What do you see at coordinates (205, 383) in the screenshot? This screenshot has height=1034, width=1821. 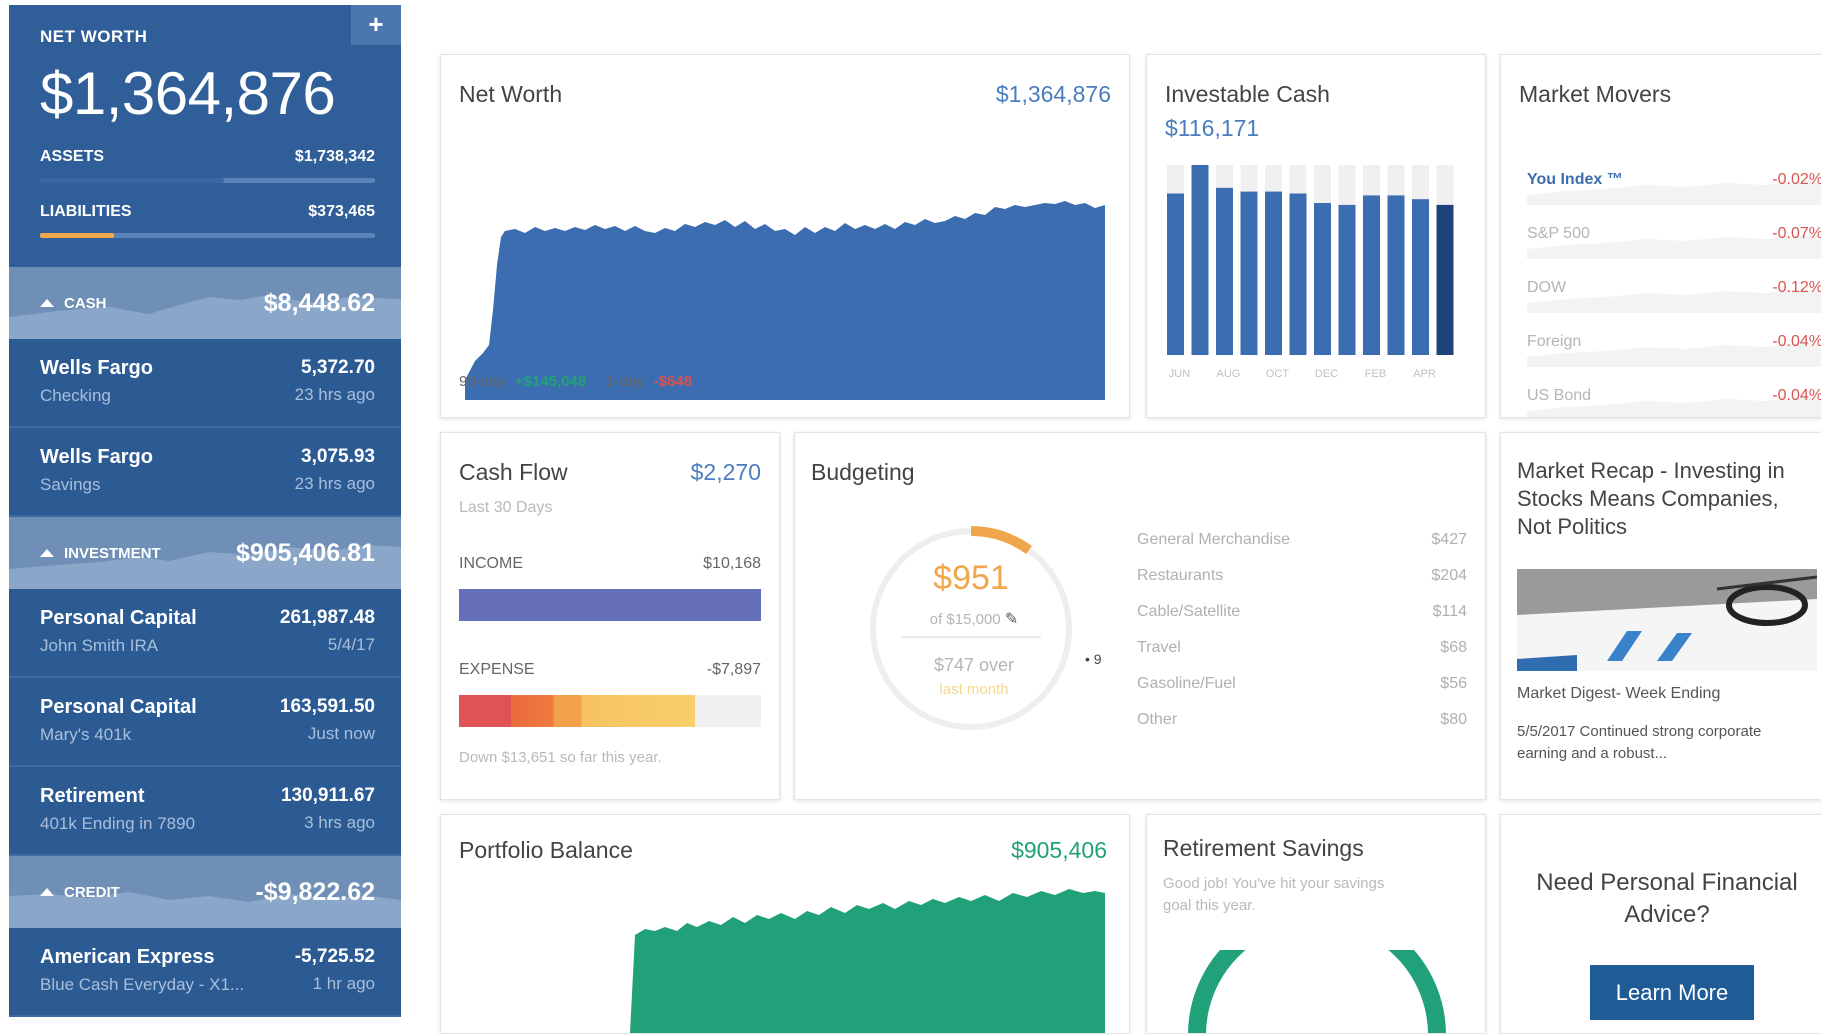 I see `account-row: Wells Fargo Checking 5,372.70 23 hrs ago` at bounding box center [205, 383].